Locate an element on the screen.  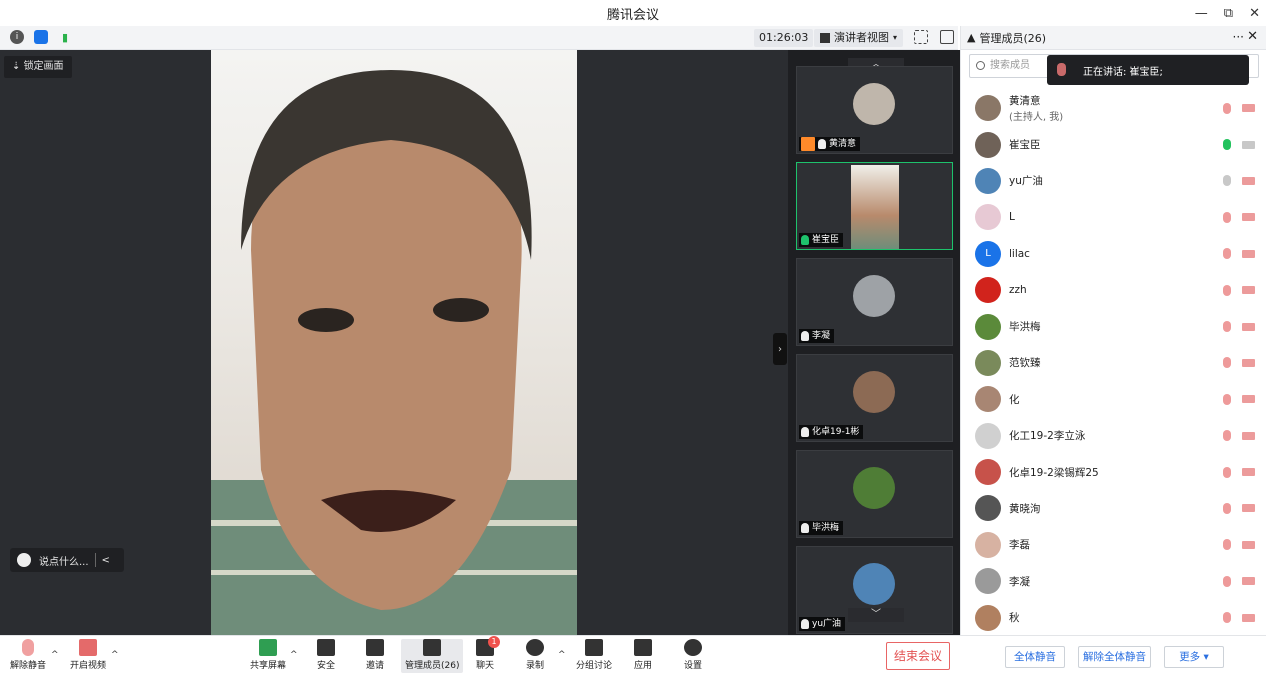
meeting-timer: 01:26:03 is located at coordinates (784, 38).